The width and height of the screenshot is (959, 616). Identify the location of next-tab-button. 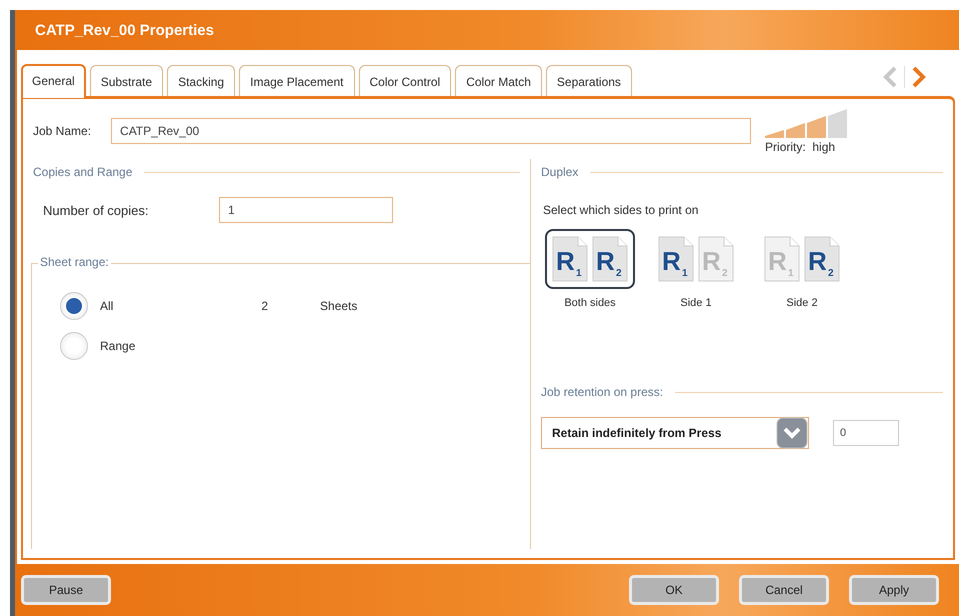
(919, 77).